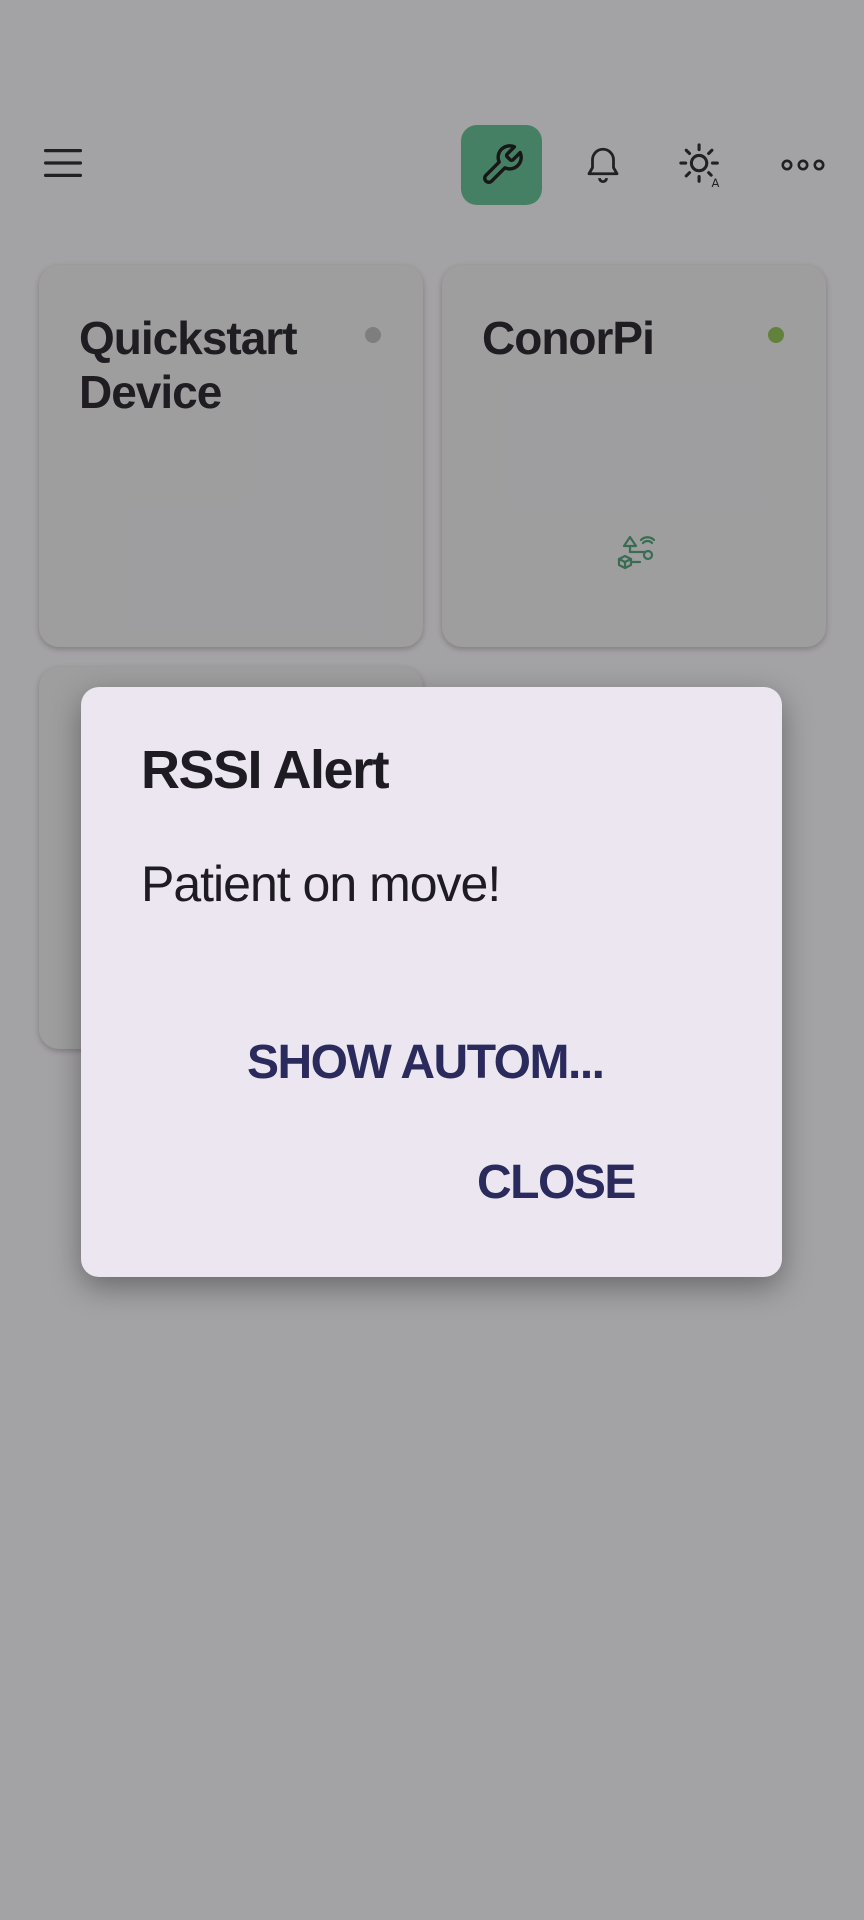 Image resolution: width=864 pixels, height=1920 pixels. I want to click on dialog-message: Patient on move!, so click(321, 884).